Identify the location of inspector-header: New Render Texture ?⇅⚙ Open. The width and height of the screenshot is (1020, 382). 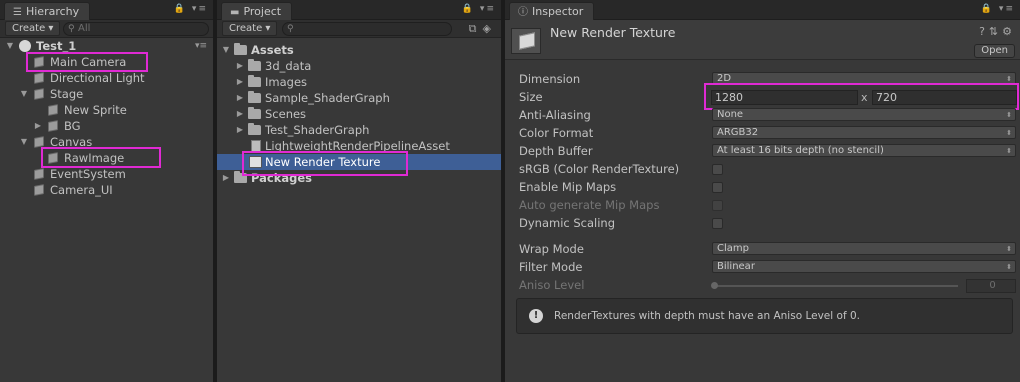
(762, 40).